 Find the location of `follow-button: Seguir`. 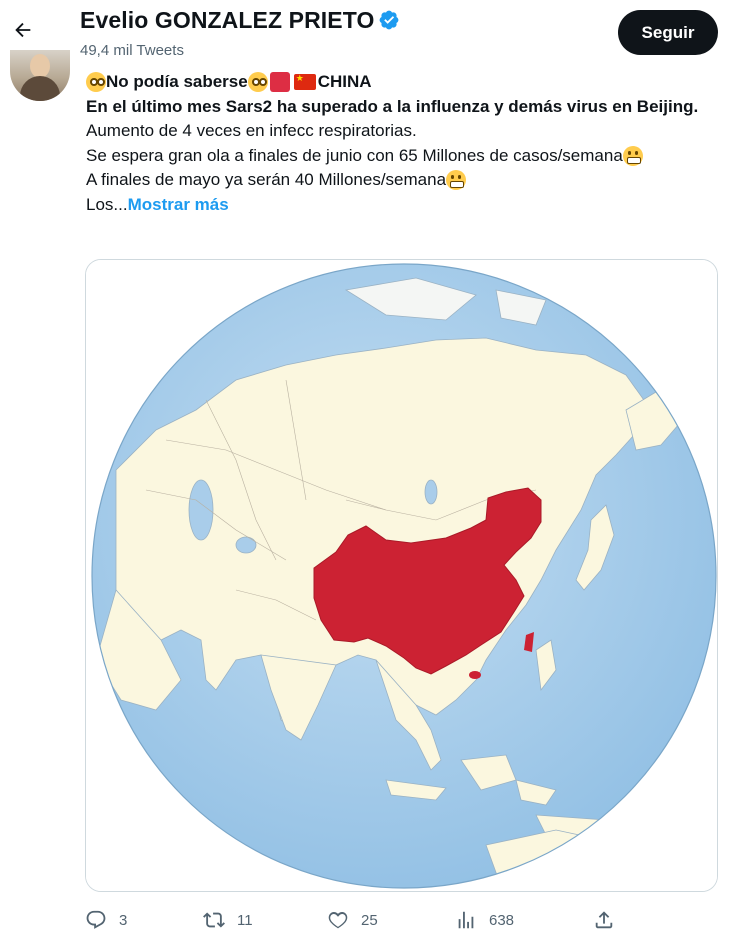

follow-button: Seguir is located at coordinates (668, 32).